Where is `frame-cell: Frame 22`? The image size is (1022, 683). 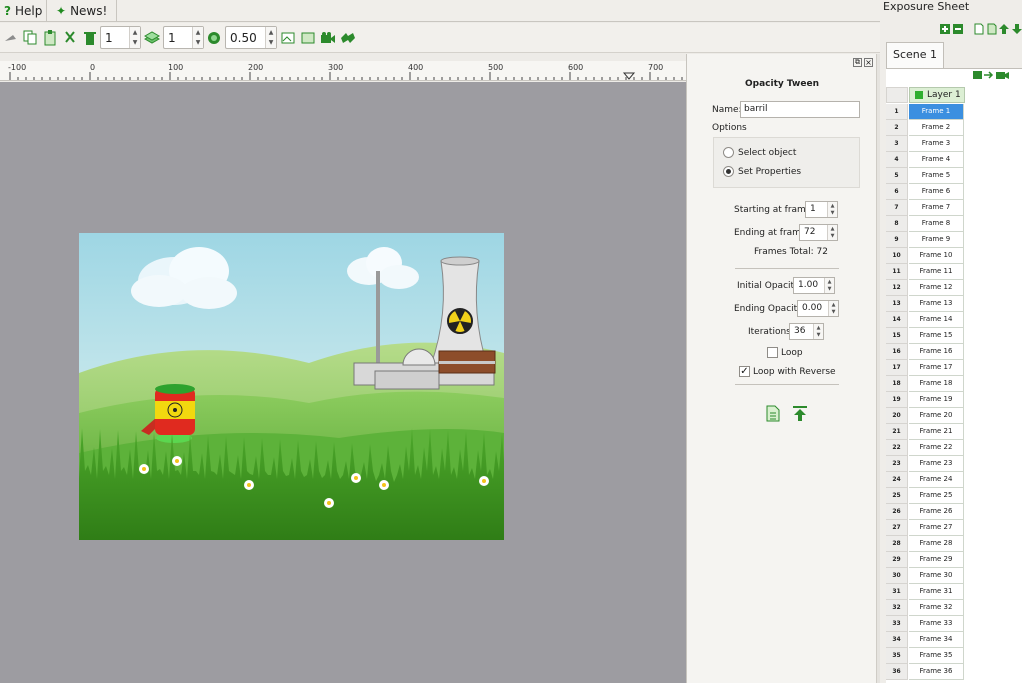 frame-cell: Frame 22 is located at coordinates (936, 448).